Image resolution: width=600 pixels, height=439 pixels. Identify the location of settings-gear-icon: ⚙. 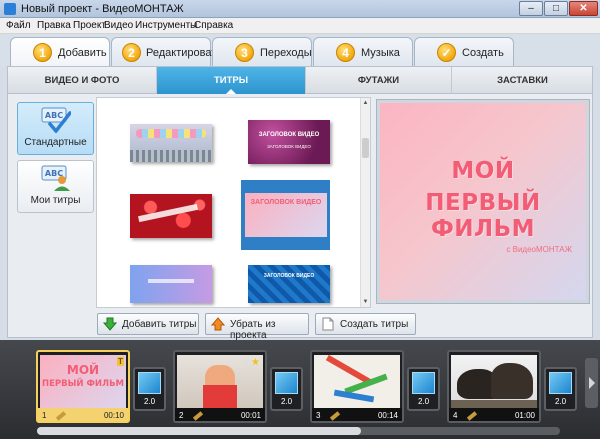
(245, 362).